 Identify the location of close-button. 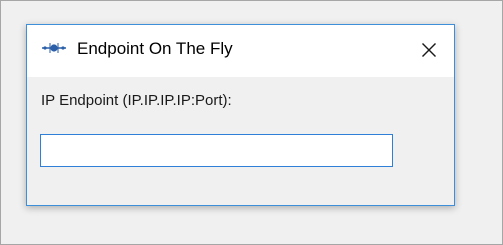
(429, 50).